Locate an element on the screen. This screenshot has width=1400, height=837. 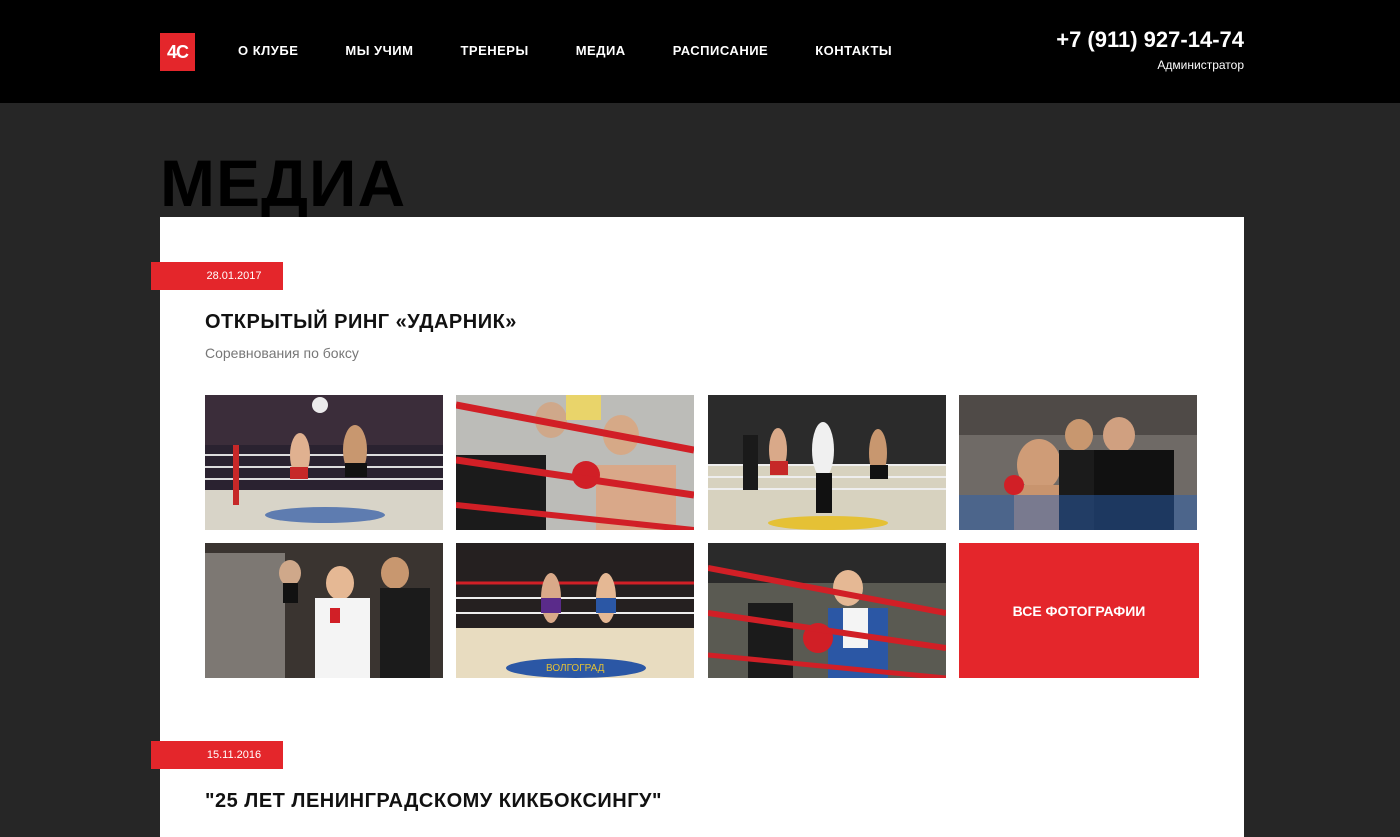
logo-text: 4С is located at coordinates (177, 51).